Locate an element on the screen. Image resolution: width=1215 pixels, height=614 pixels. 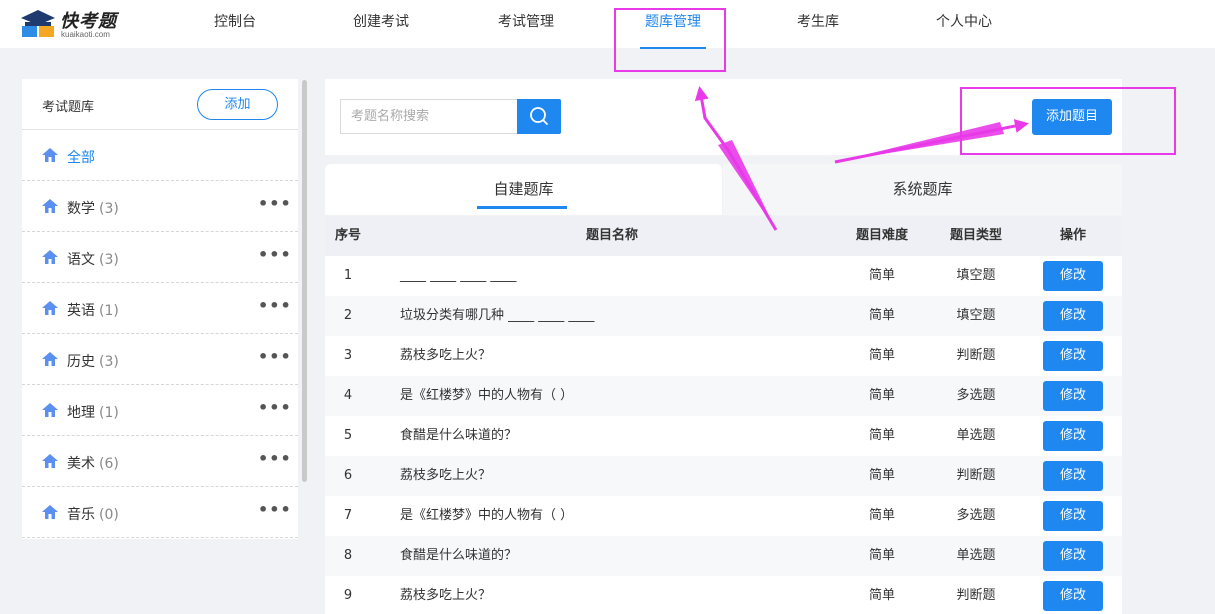
sidebar-item-math: 数学 (3) ••• is located at coordinates (160, 206).